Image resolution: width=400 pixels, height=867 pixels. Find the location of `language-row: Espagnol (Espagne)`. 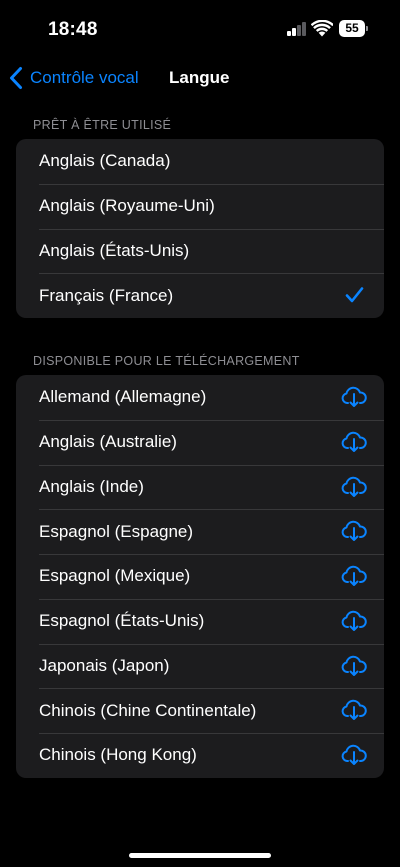

language-row: Espagnol (Espagne) is located at coordinates (200, 531).